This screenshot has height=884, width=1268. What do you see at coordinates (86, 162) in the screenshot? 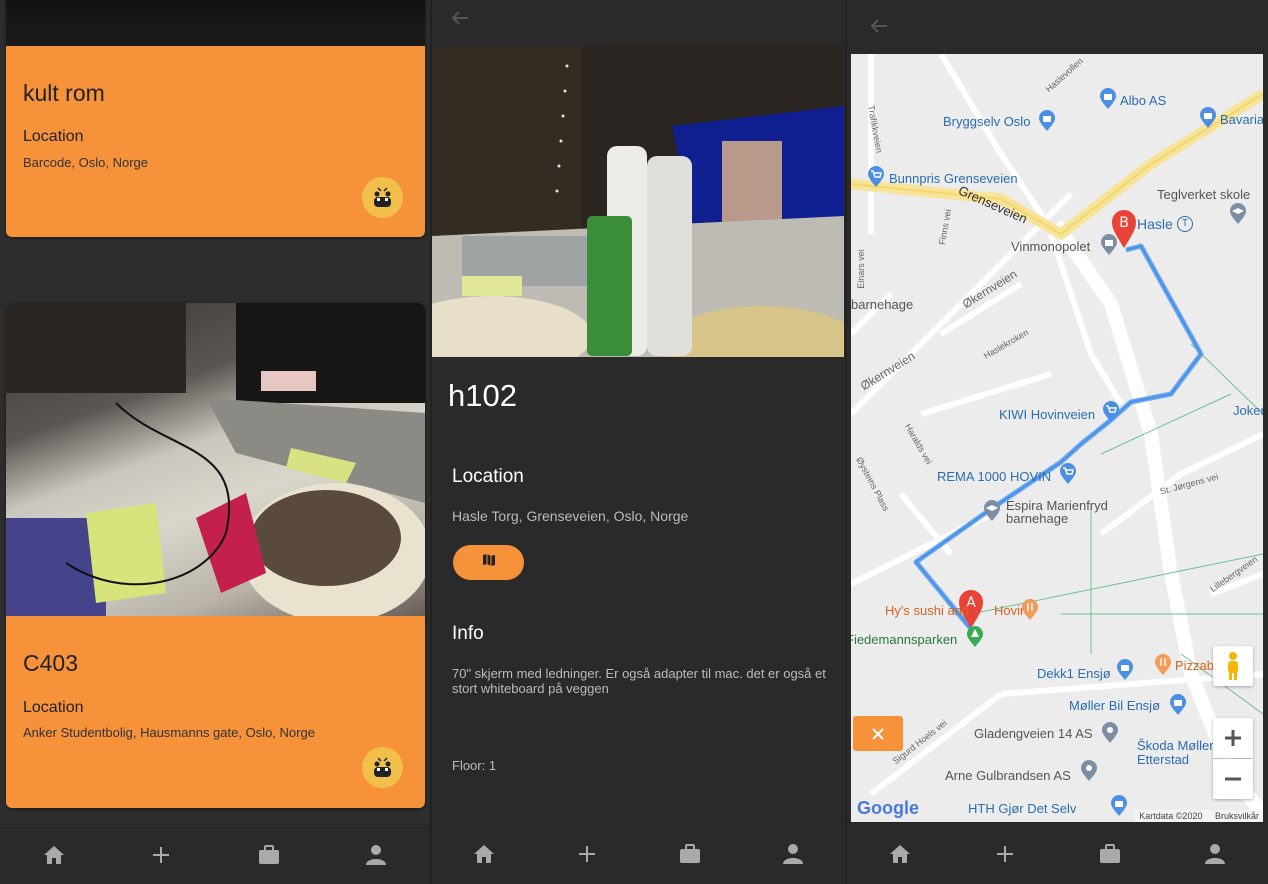
I see `location-value: Barcode, Oslo, Norge` at bounding box center [86, 162].